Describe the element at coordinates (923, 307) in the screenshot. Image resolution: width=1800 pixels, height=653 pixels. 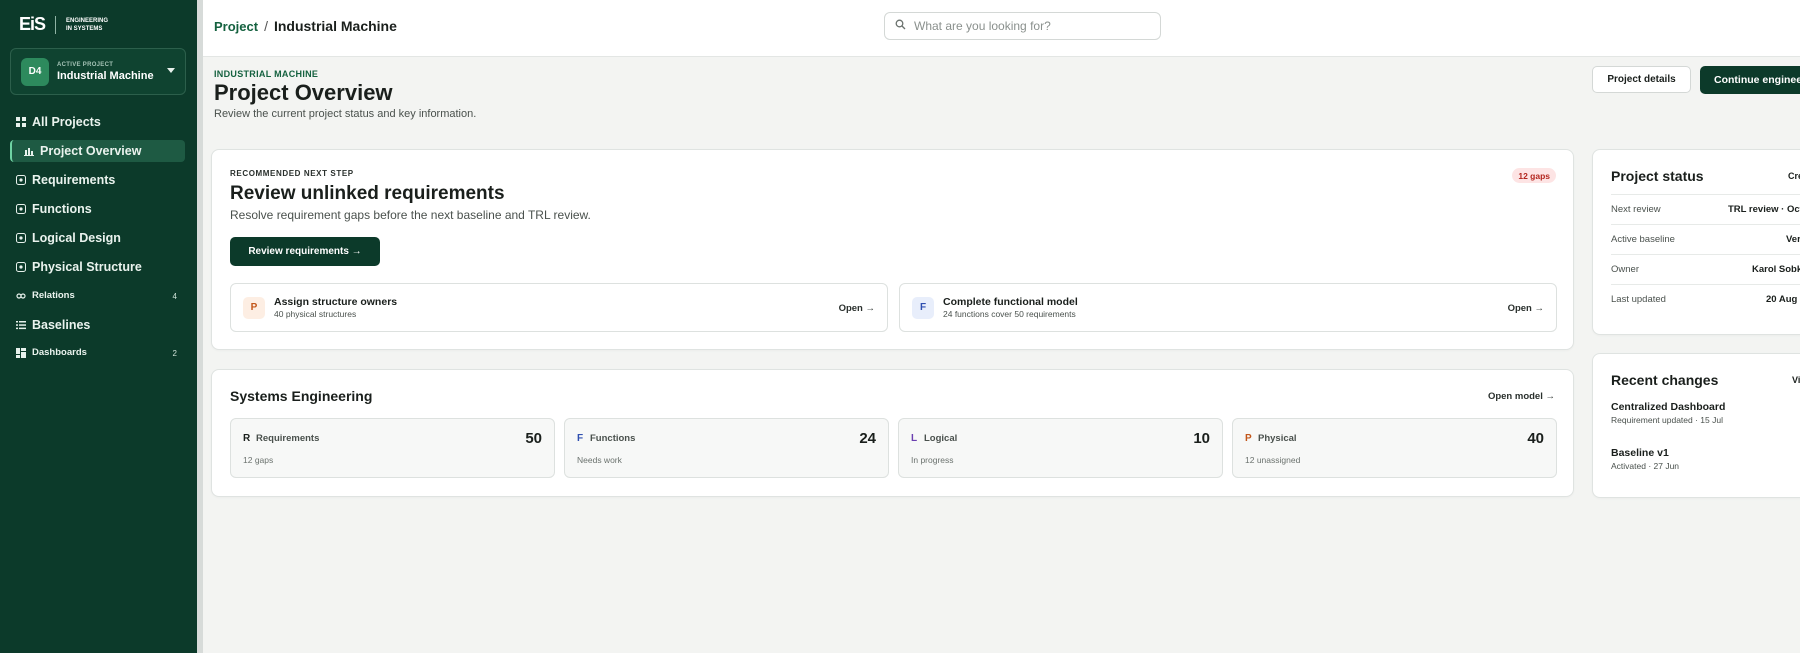
I see `function-letter-icon: F` at that location.